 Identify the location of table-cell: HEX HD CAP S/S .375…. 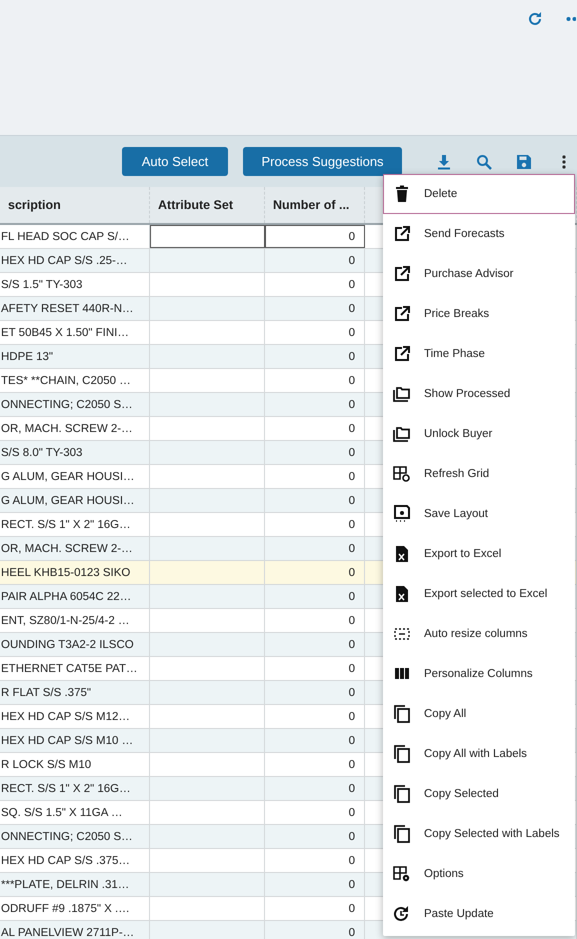
(75, 860).